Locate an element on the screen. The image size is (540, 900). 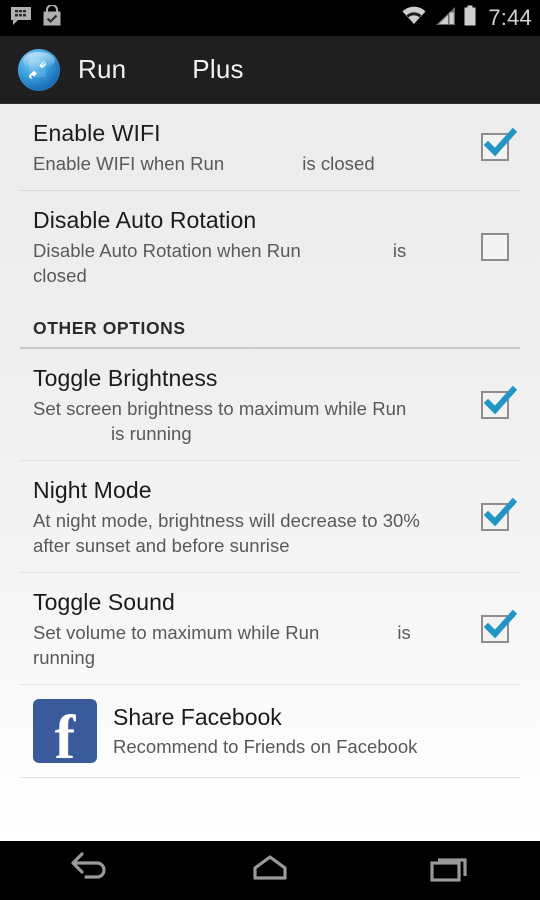
section-header-other-options: OTHER OPTIONS is located at coordinates (109, 328).